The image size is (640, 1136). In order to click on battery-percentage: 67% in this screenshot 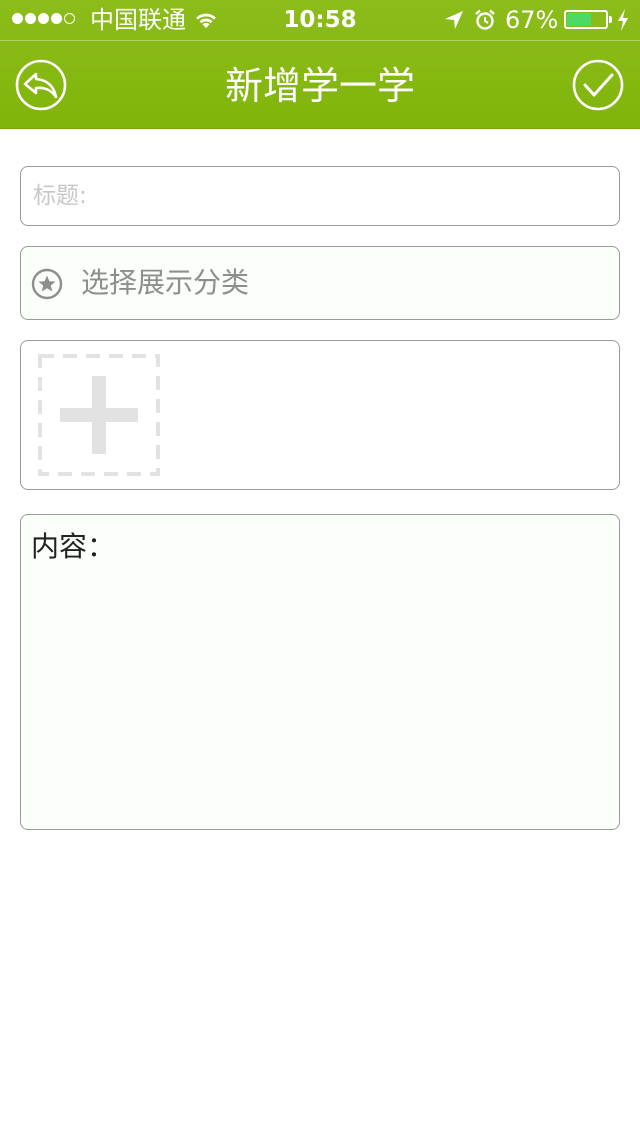, I will do `click(532, 20)`.